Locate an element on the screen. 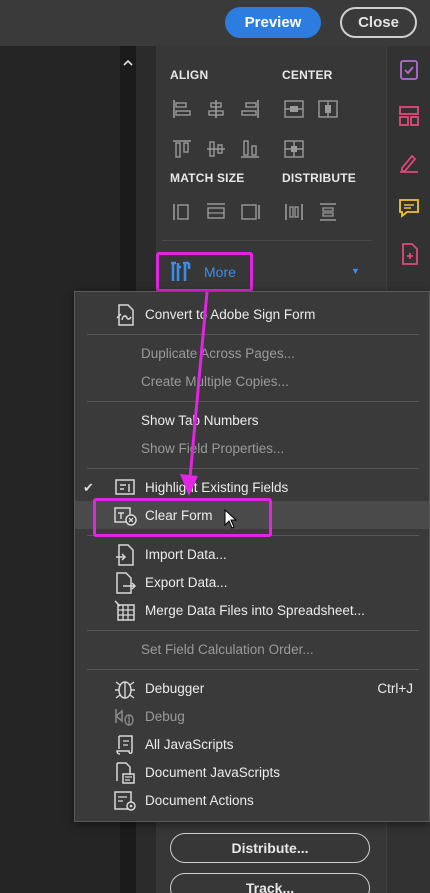 The width and height of the screenshot is (430, 893). menu-item-document-actions: Document Actions is located at coordinates (252, 801).